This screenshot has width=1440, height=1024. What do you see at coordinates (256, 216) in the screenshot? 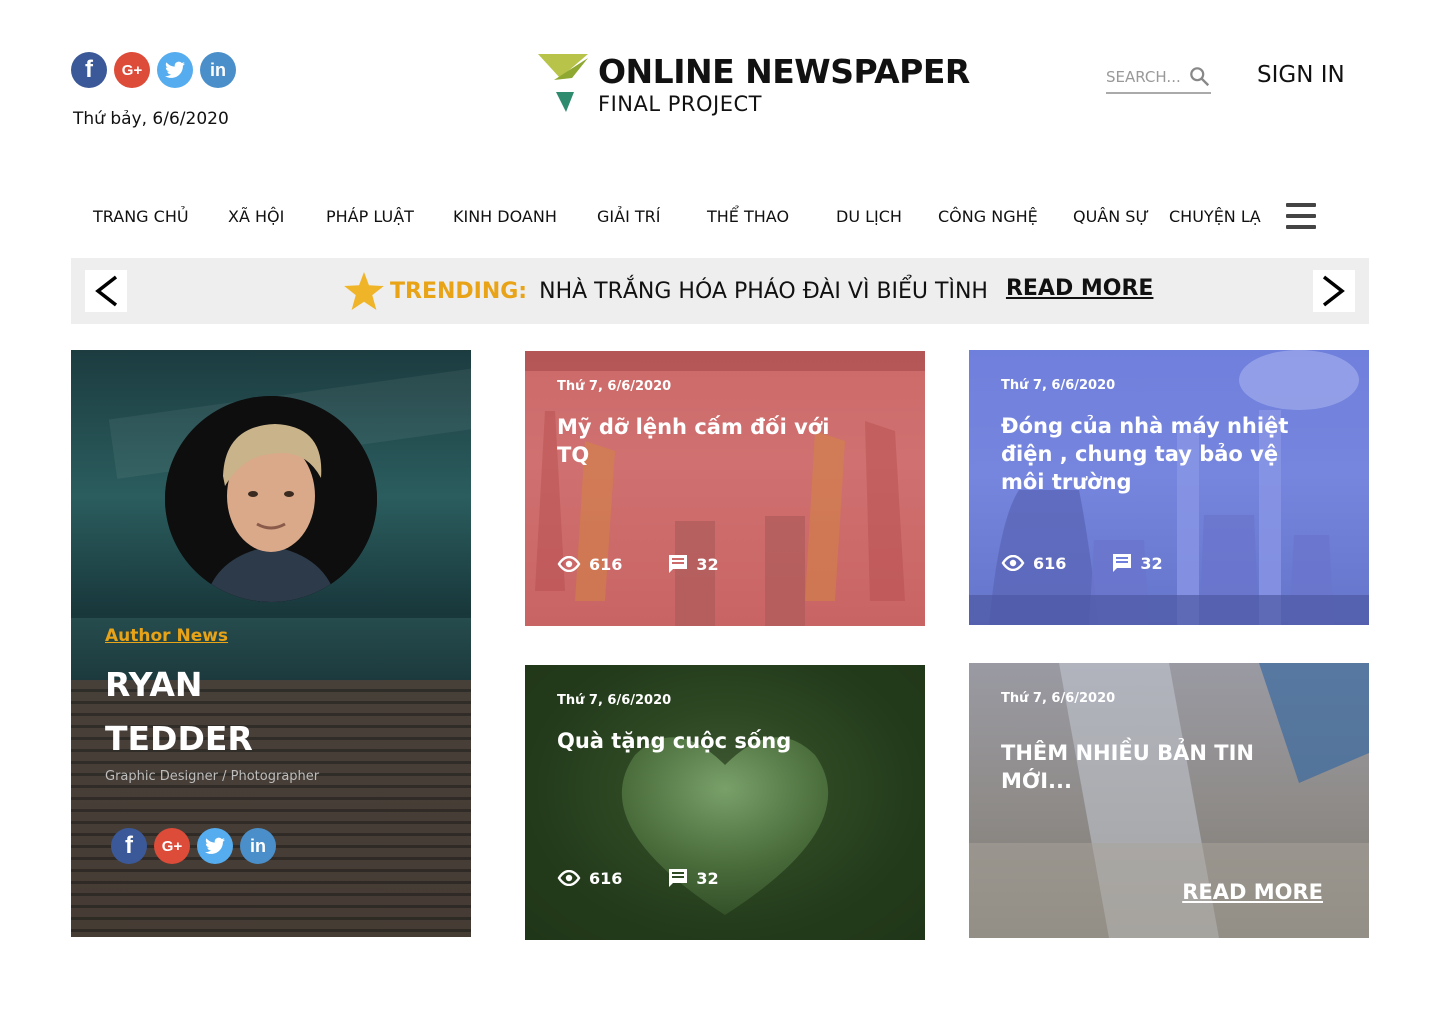
I see `nav-item-xa-hoi: XÃ HỘI` at bounding box center [256, 216].